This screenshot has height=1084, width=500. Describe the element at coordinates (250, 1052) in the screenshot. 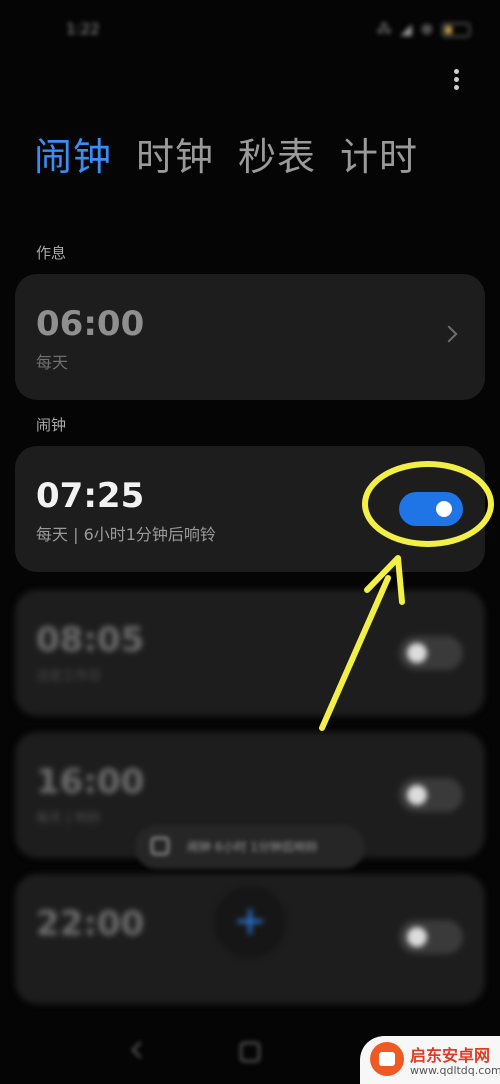

I see `home-icon` at that location.